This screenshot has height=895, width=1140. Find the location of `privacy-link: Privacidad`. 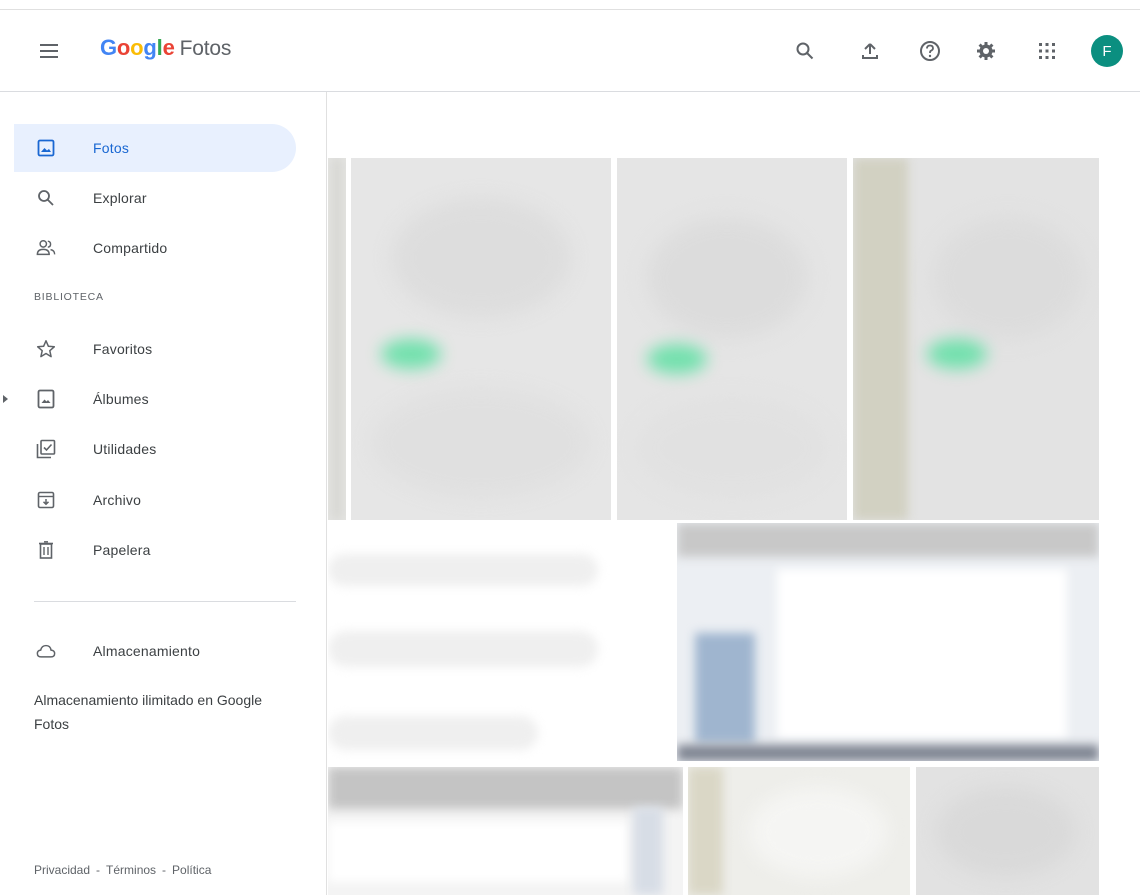

privacy-link: Privacidad is located at coordinates (62, 870).